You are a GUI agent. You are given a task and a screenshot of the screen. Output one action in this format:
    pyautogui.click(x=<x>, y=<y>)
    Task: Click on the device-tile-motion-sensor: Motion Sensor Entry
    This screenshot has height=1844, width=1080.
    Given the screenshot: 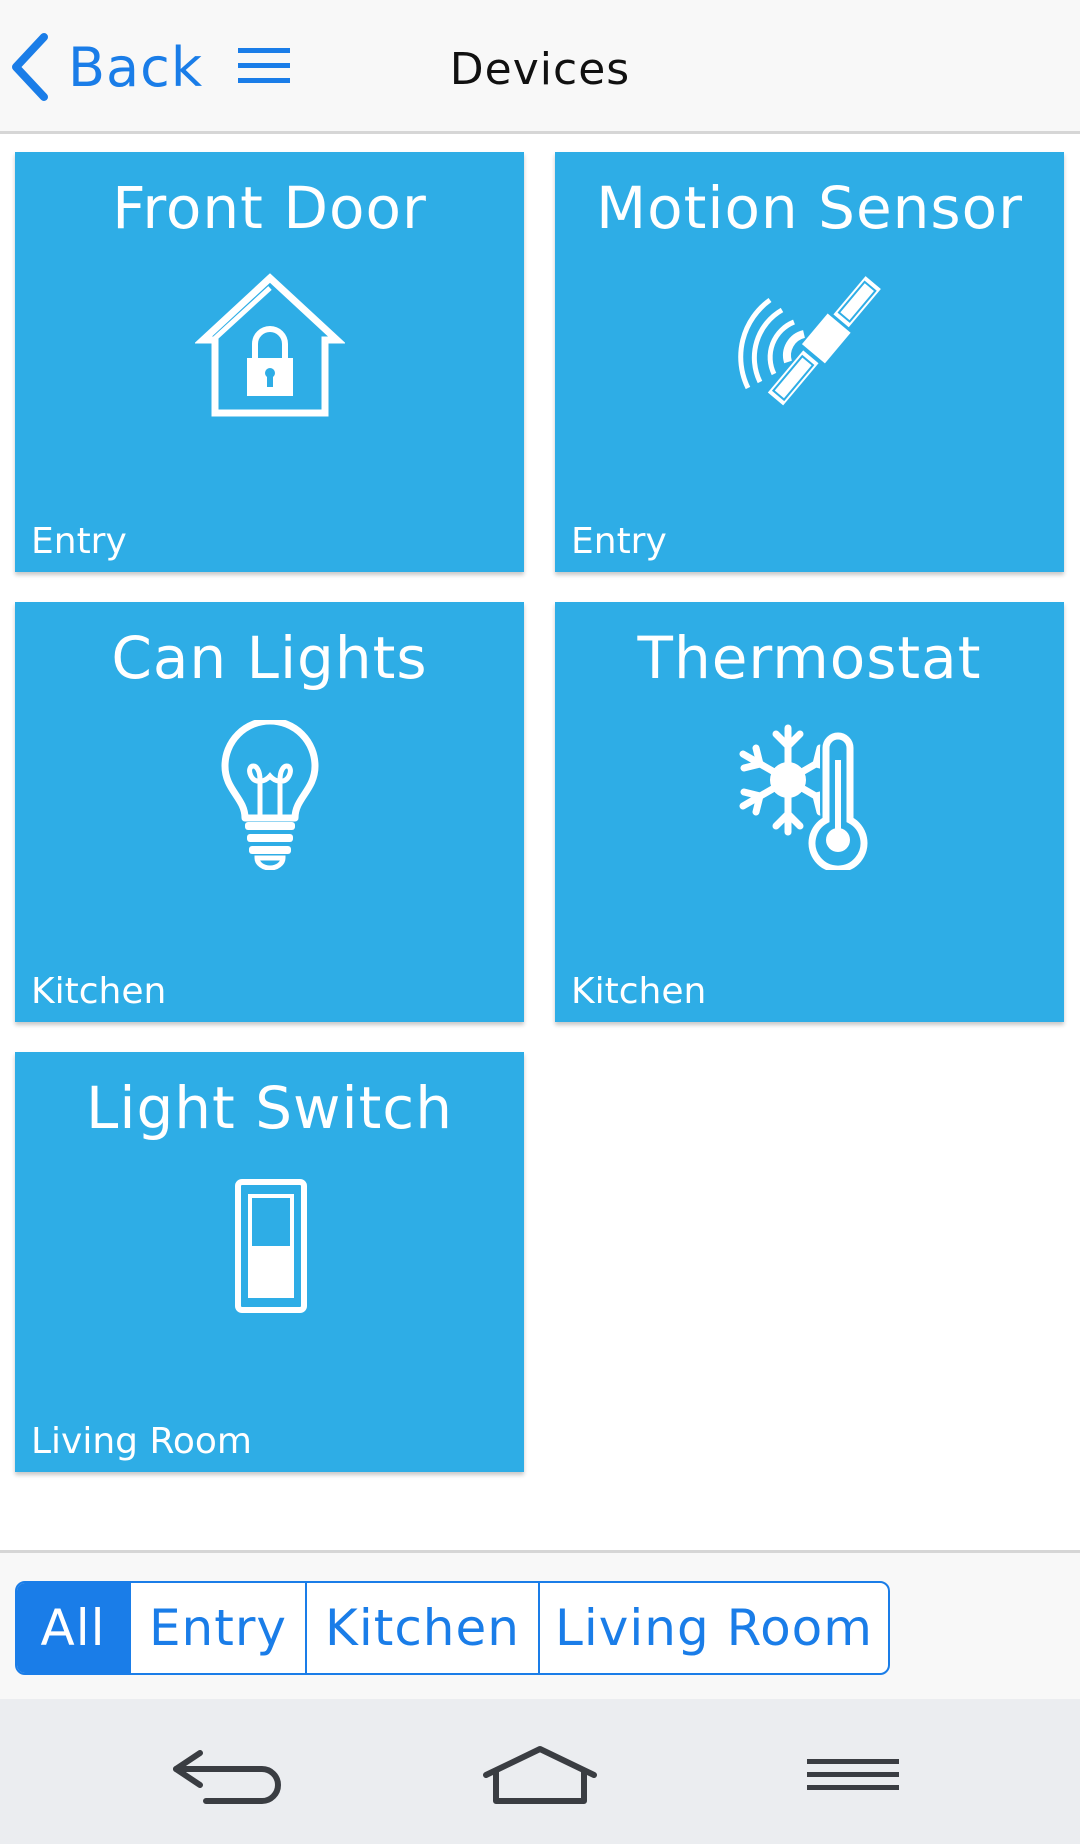 What is the action you would take?
    pyautogui.click(x=809, y=362)
    